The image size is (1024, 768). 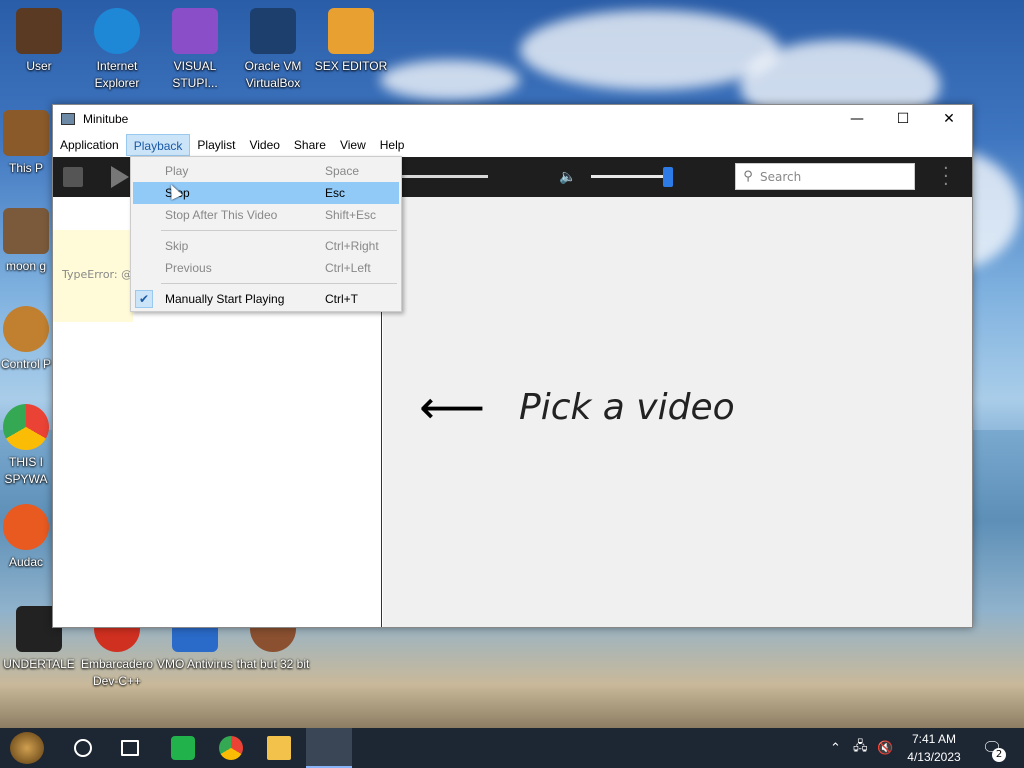 What do you see at coordinates (144, 299) in the screenshot?
I see `checkmark-icon: ✔` at bounding box center [144, 299].